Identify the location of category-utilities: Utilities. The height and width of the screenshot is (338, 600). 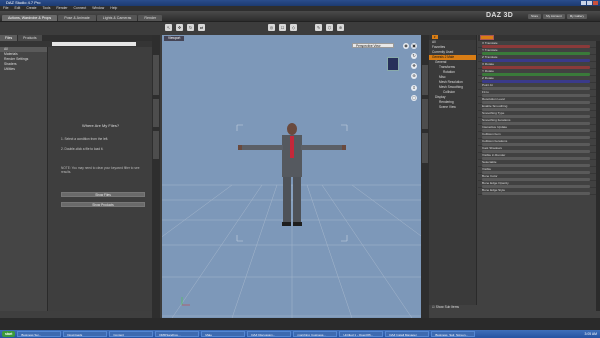
(23, 69).